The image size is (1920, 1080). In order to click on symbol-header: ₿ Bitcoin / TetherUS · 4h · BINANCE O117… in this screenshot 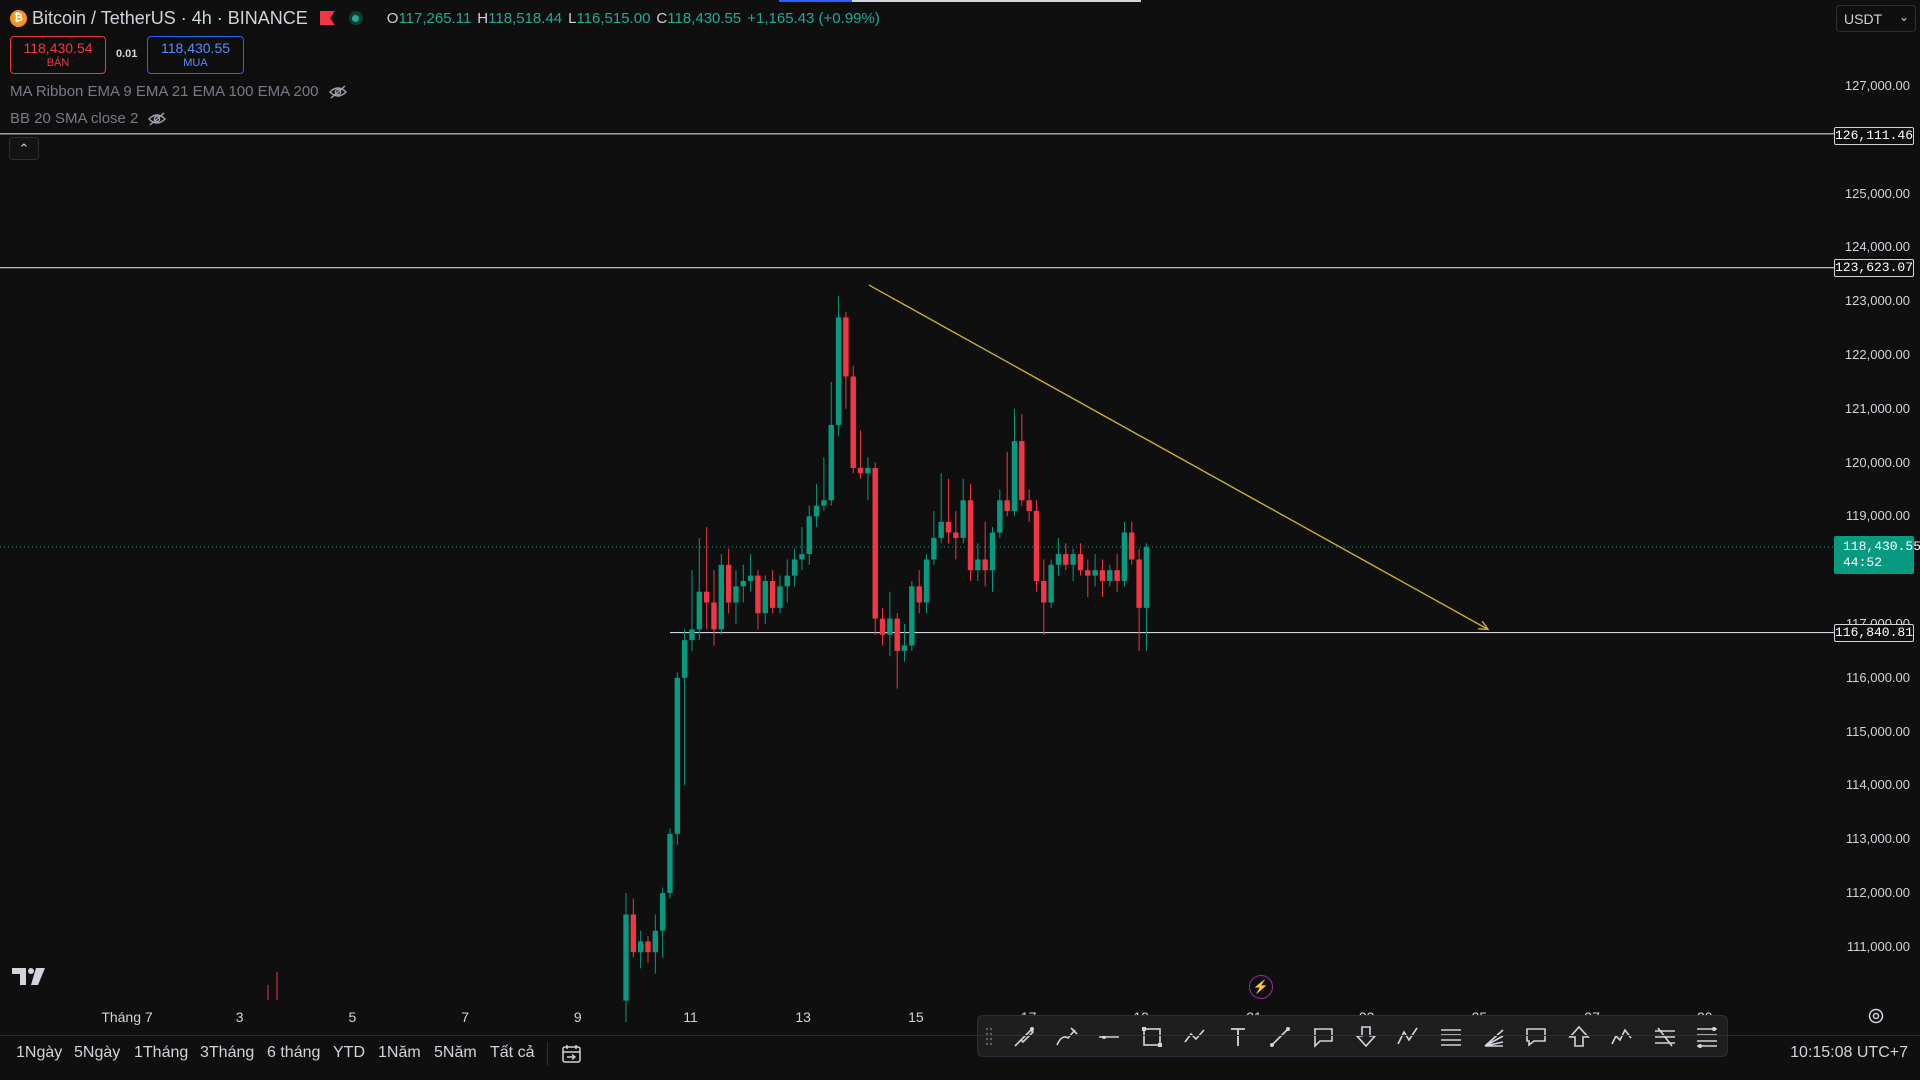, I will do `click(445, 18)`.